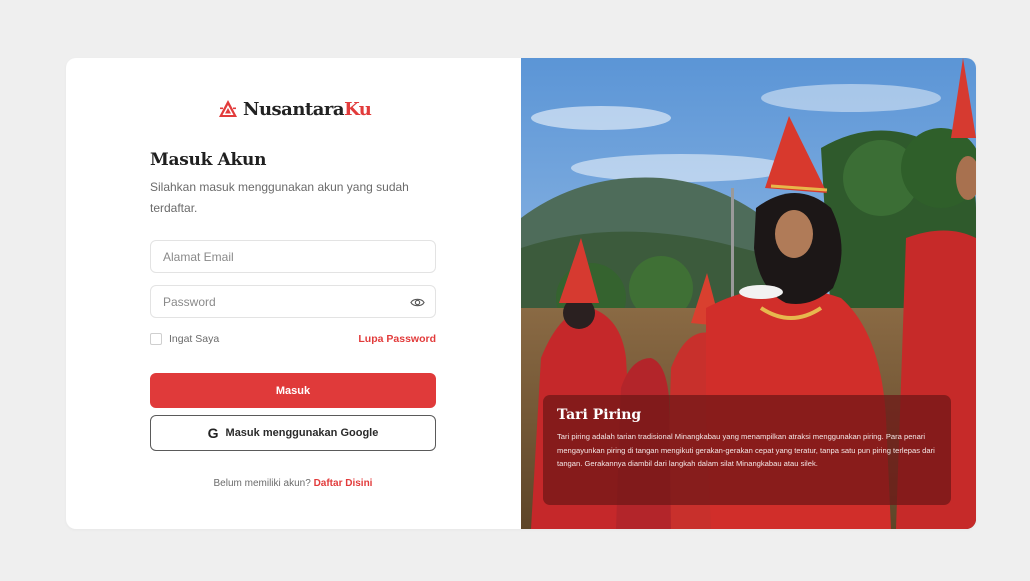 This screenshot has height=581, width=1030. Describe the element at coordinates (358, 109) in the screenshot. I see `brand-name-accent: Ku` at that location.